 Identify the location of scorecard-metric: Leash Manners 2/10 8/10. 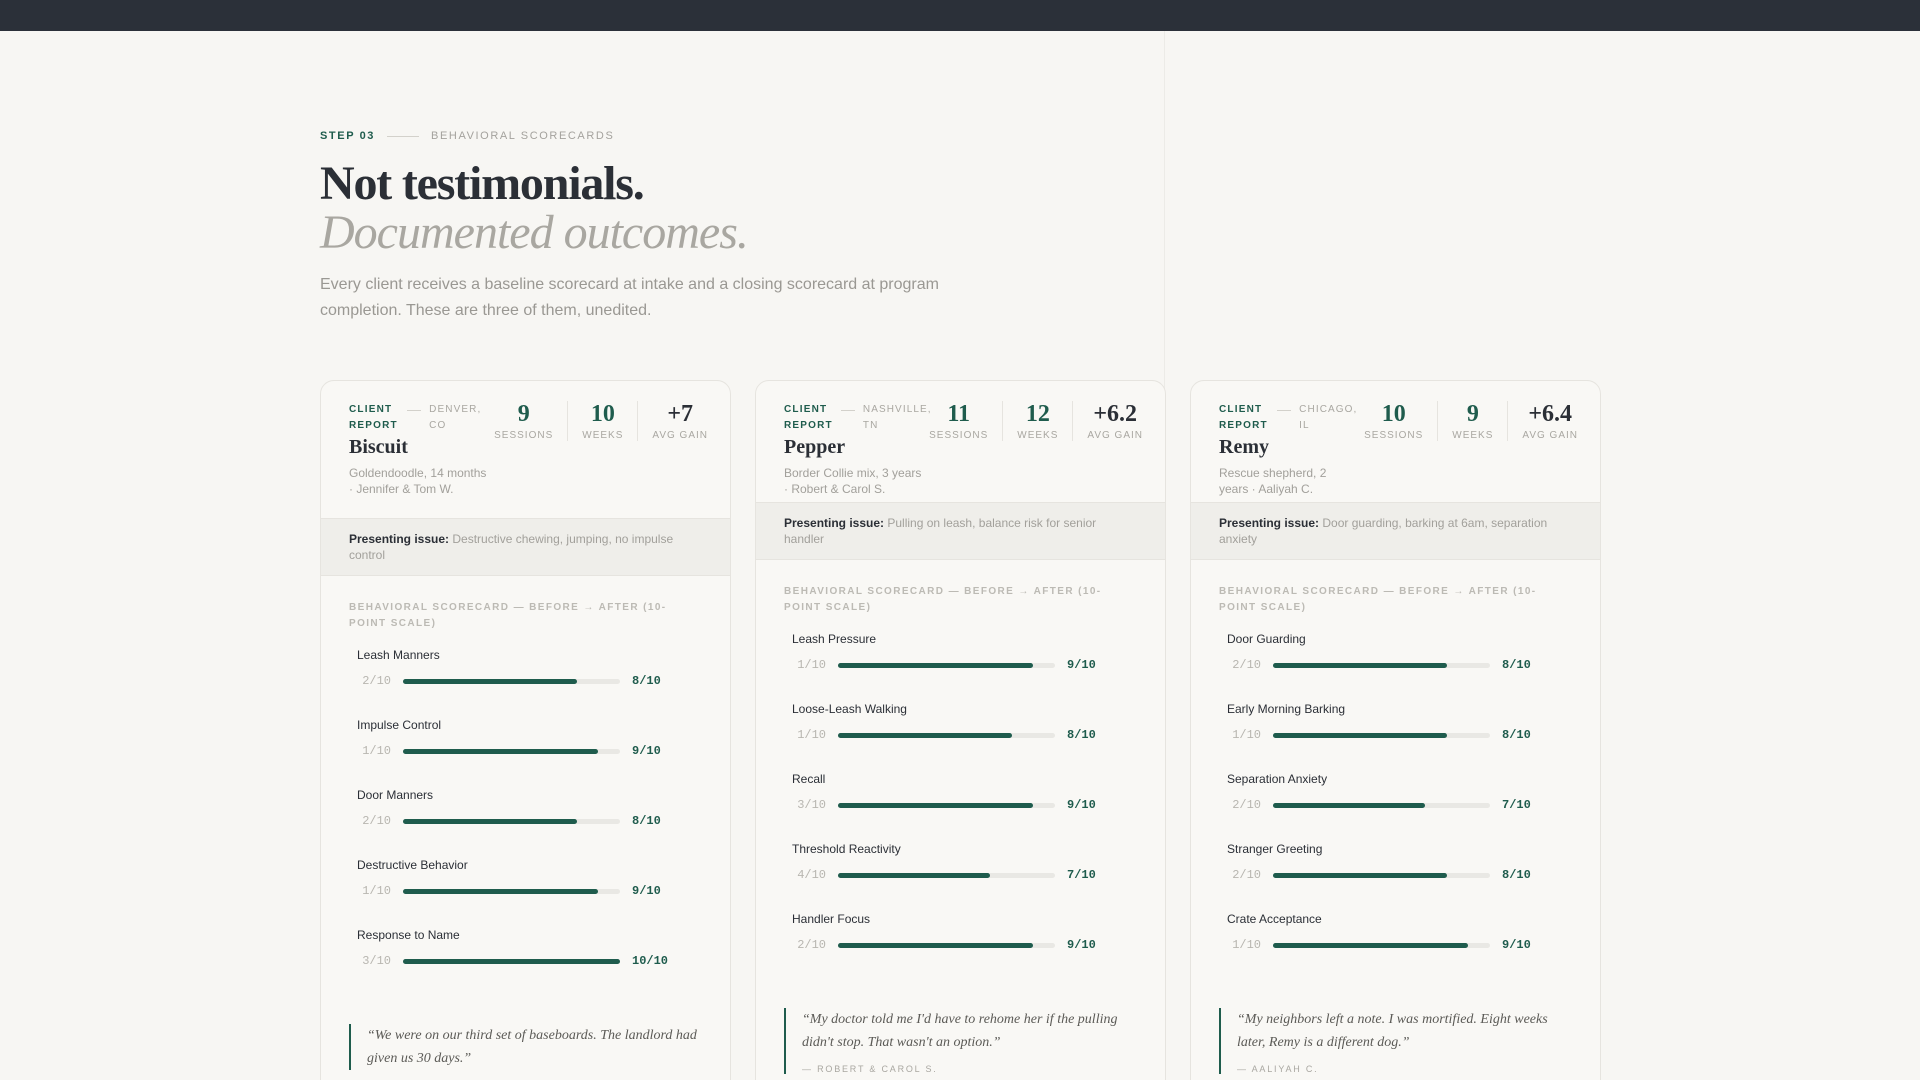
(529, 683).